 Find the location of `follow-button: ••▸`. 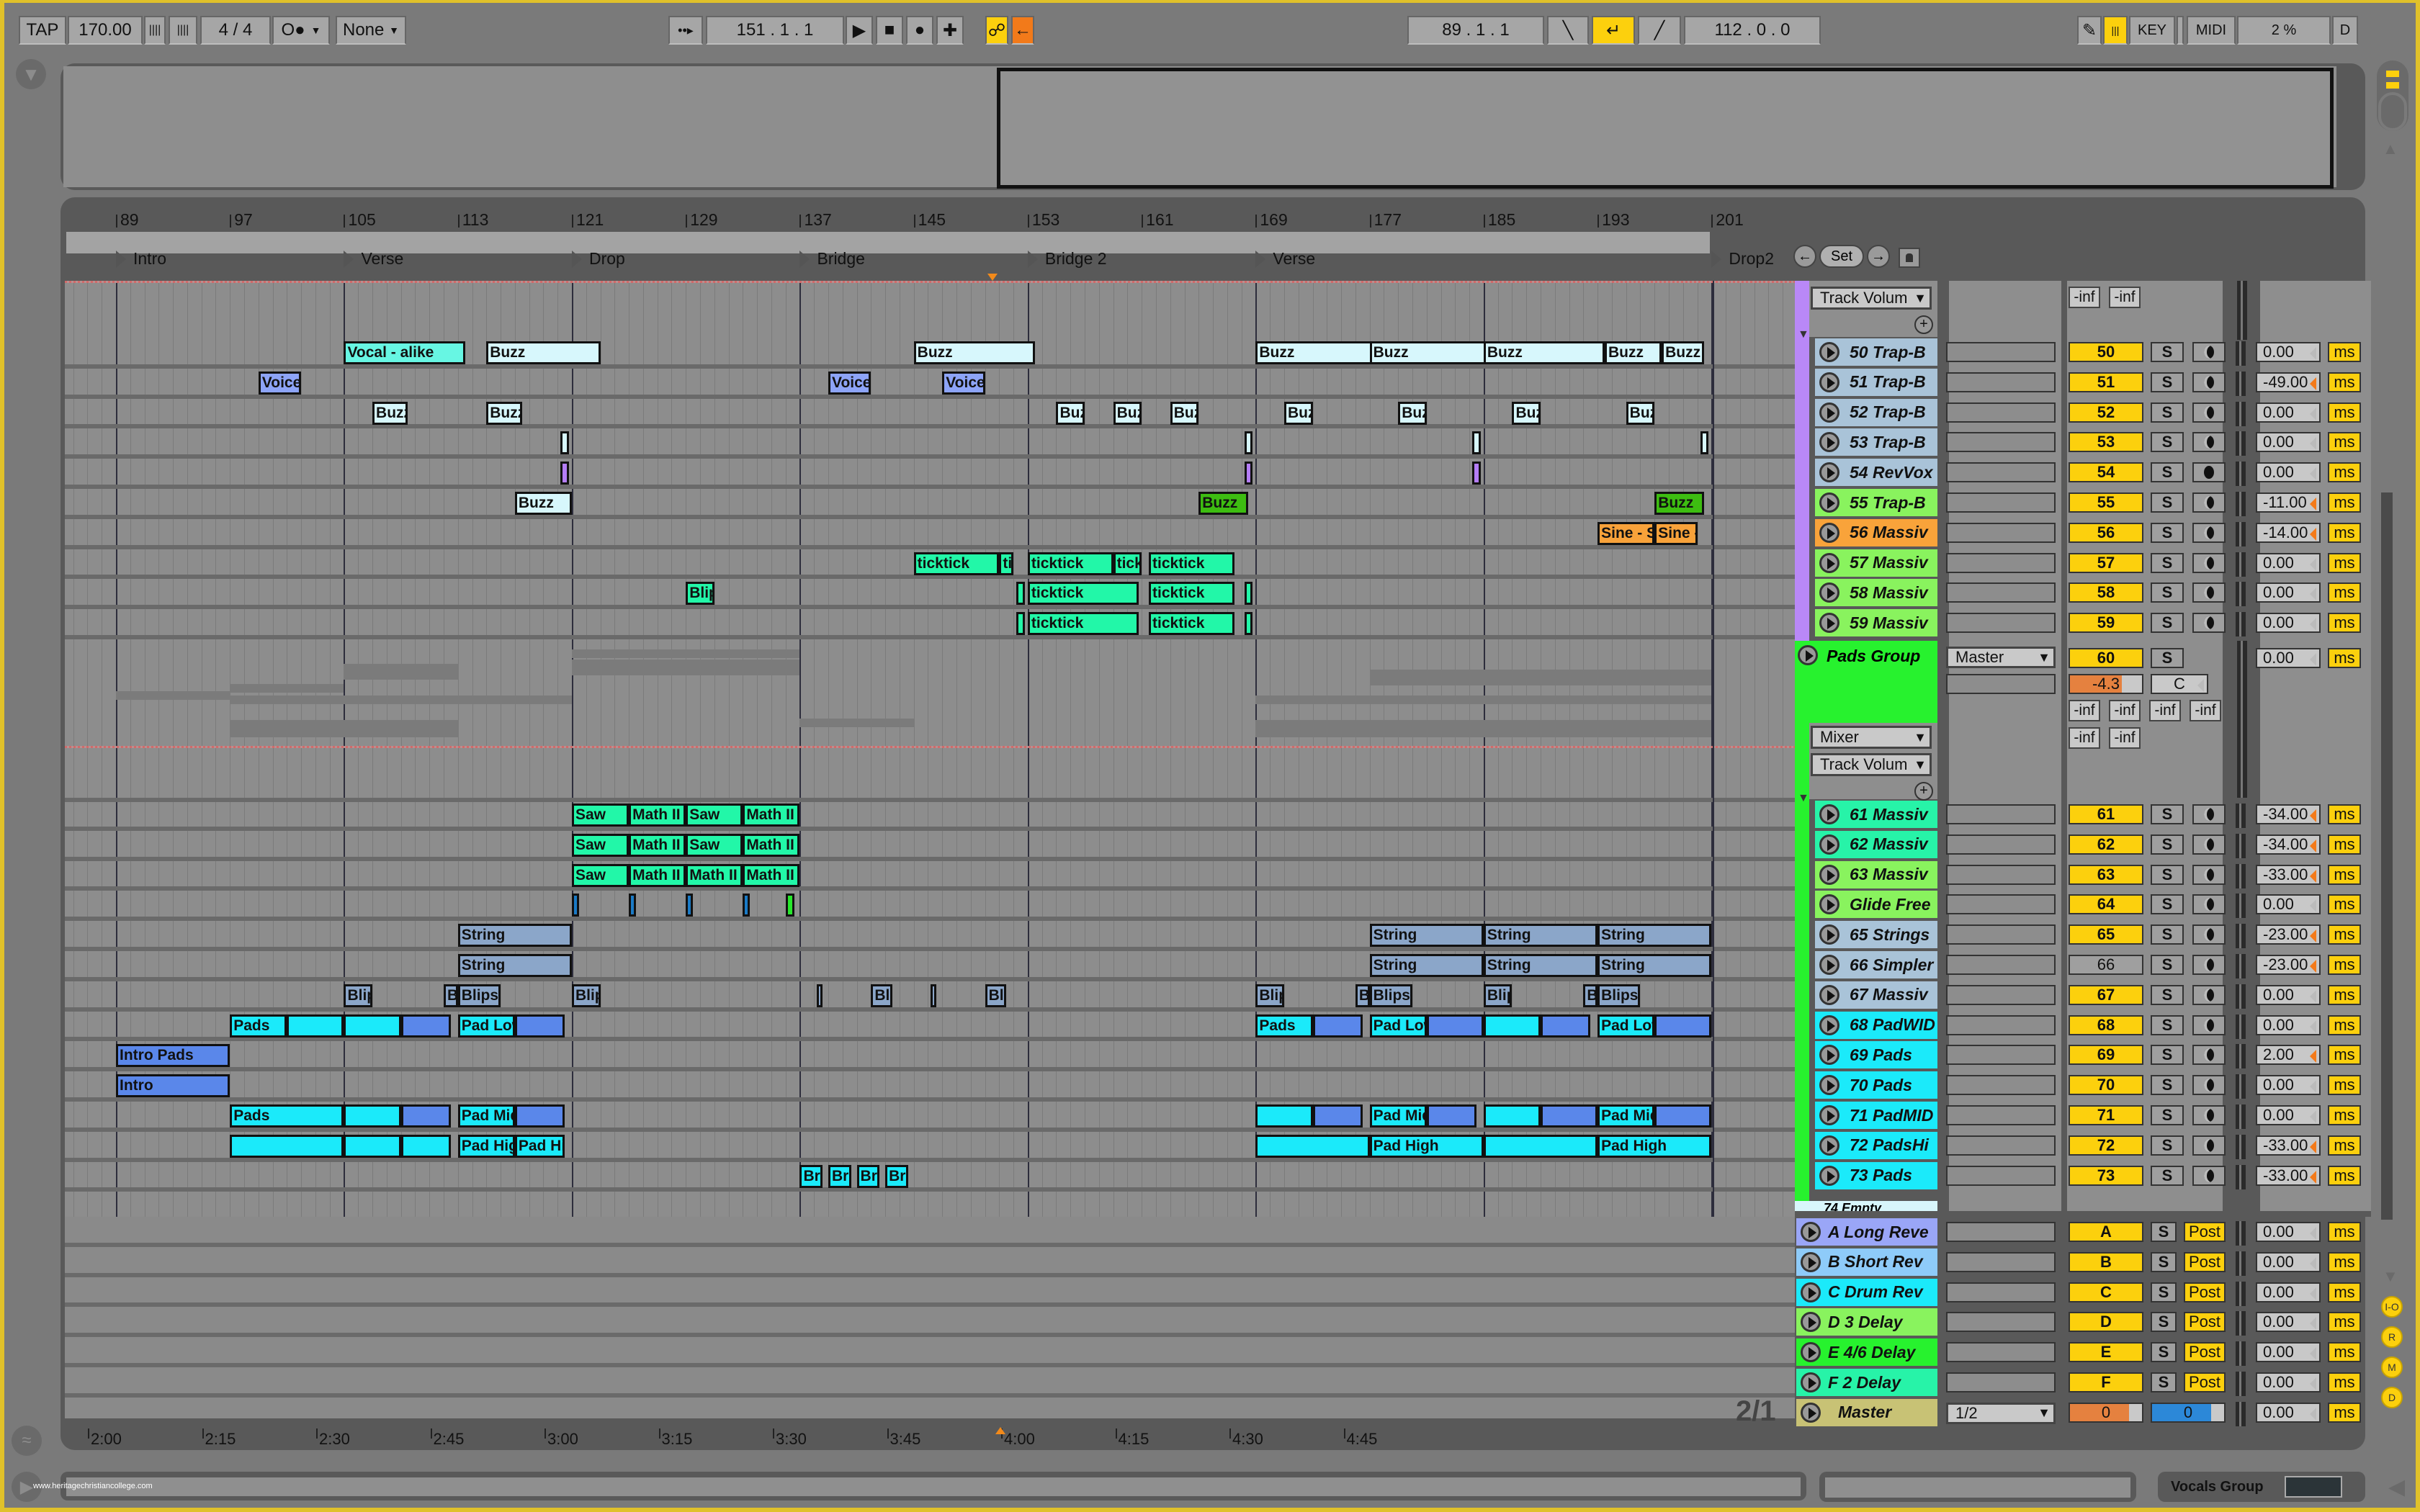

follow-button: ••▸ is located at coordinates (685, 30).